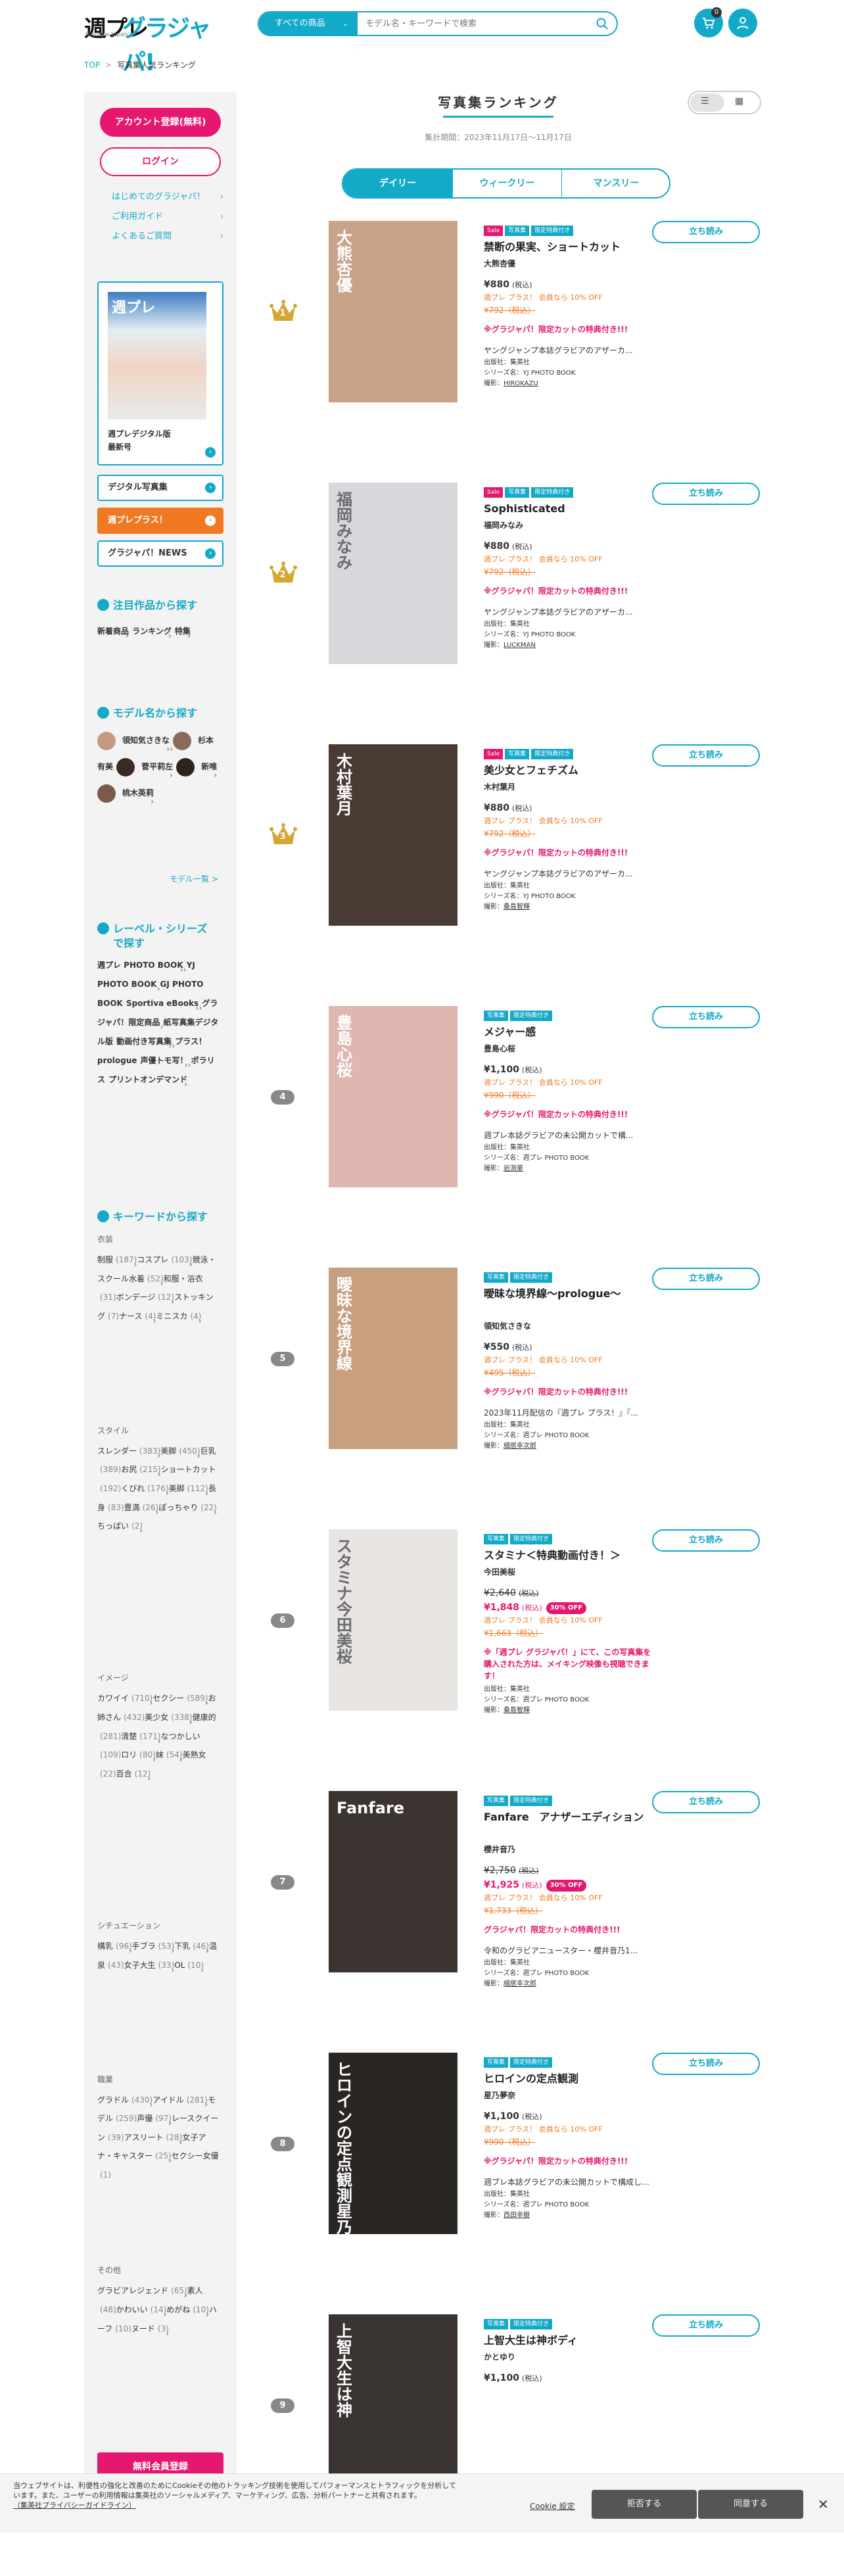  What do you see at coordinates (140, 1739) in the screenshot?
I see `keyword-item: 清楚 (171) ›` at bounding box center [140, 1739].